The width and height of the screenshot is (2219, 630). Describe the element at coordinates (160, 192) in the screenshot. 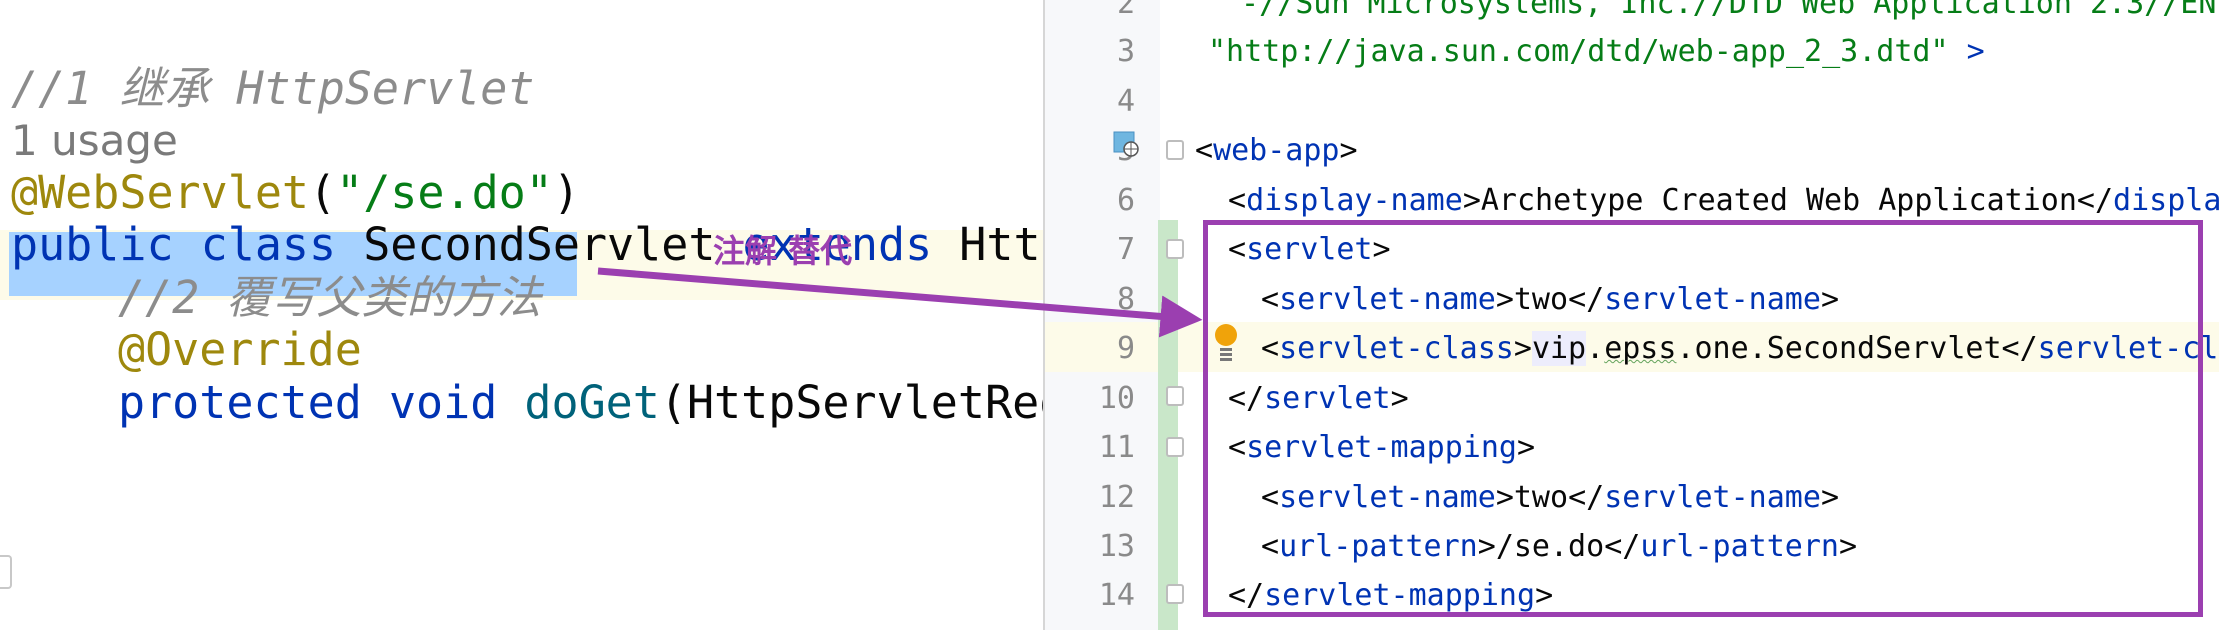

I see `annotation-name: @WebServlet` at that location.